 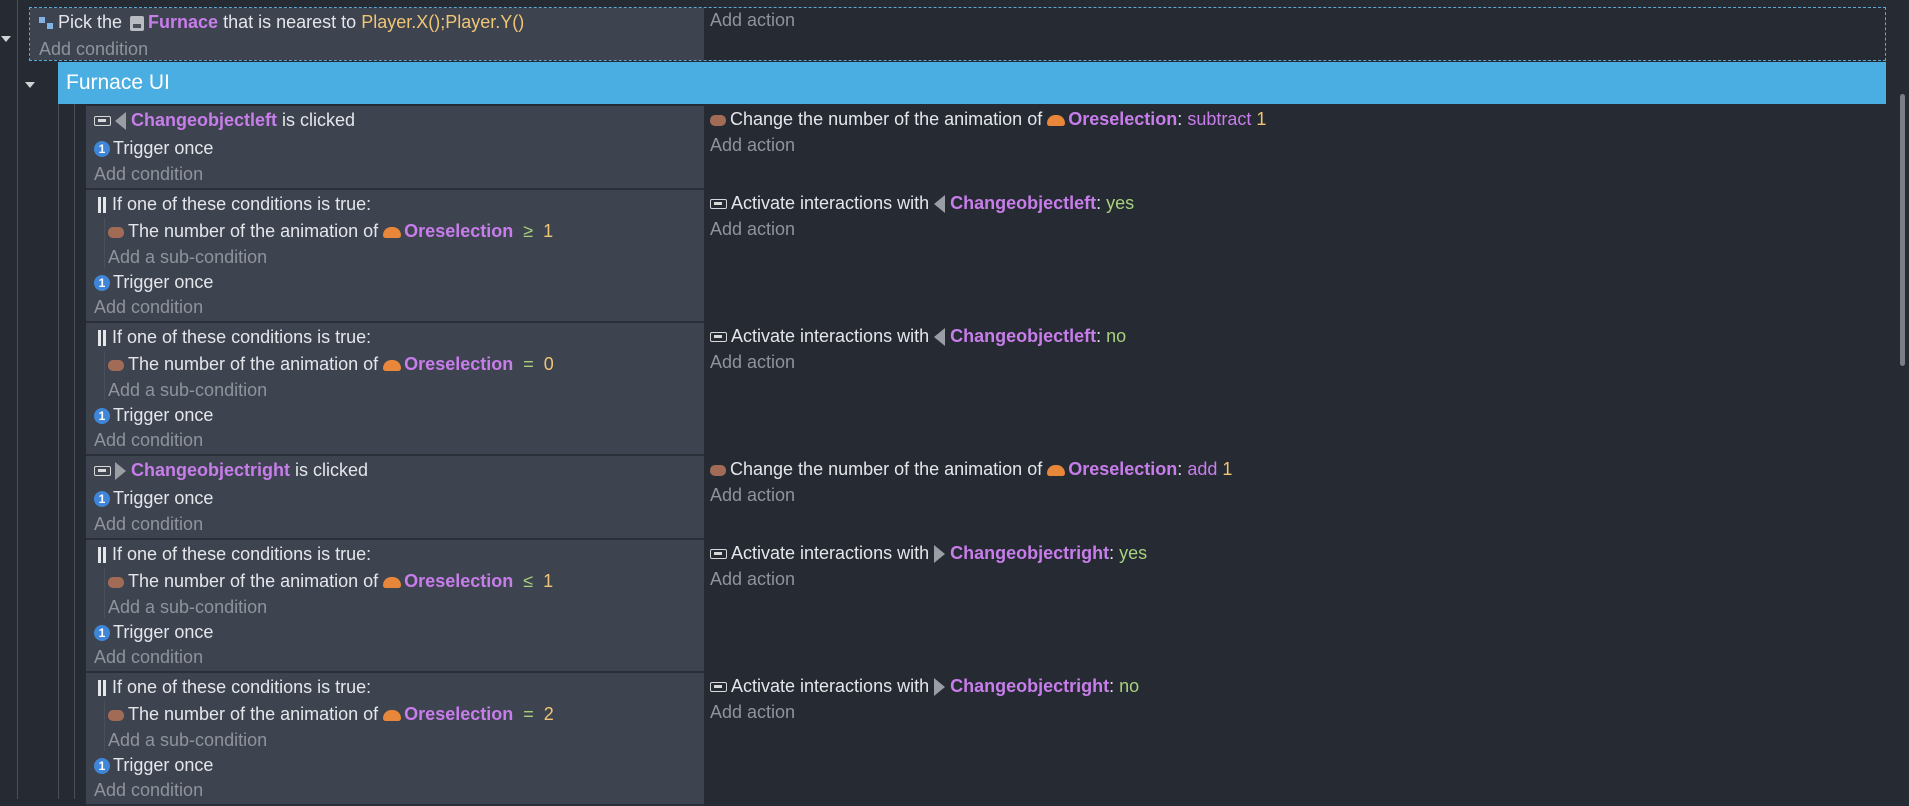 I want to click on furnace-object-name: Furnace, so click(x=183, y=22).